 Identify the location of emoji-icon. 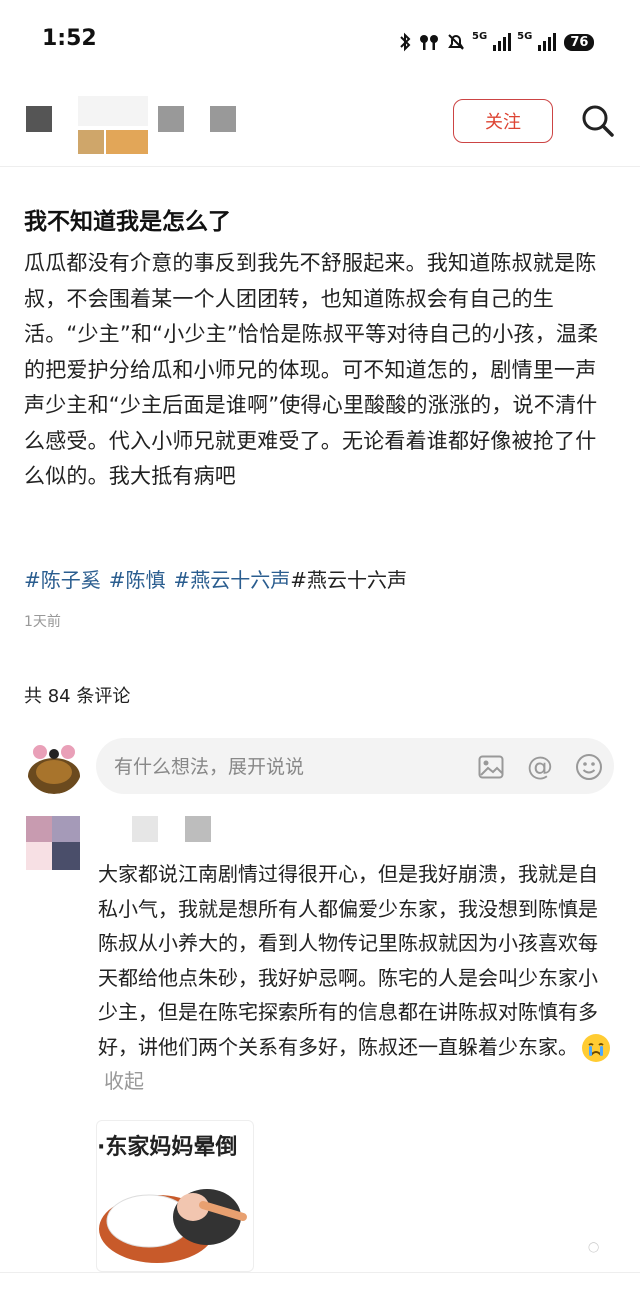
(589, 767).